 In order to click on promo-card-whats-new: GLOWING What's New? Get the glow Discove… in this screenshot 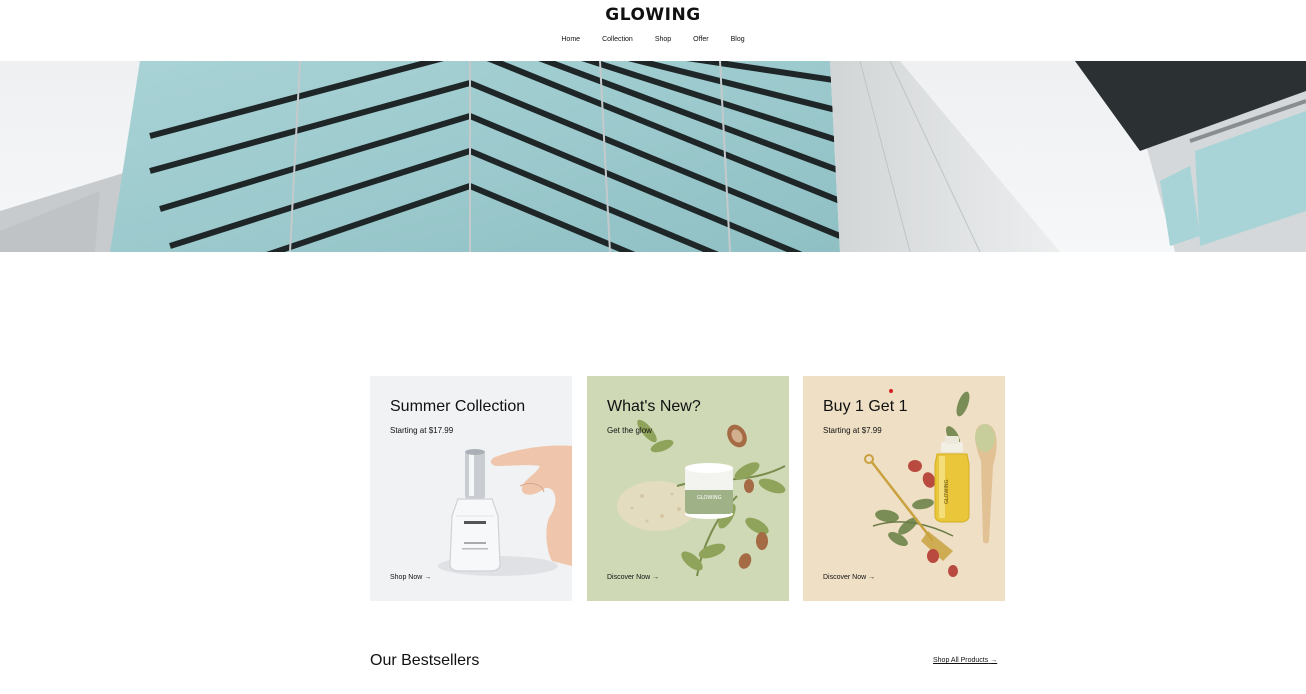, I will do `click(688, 488)`.